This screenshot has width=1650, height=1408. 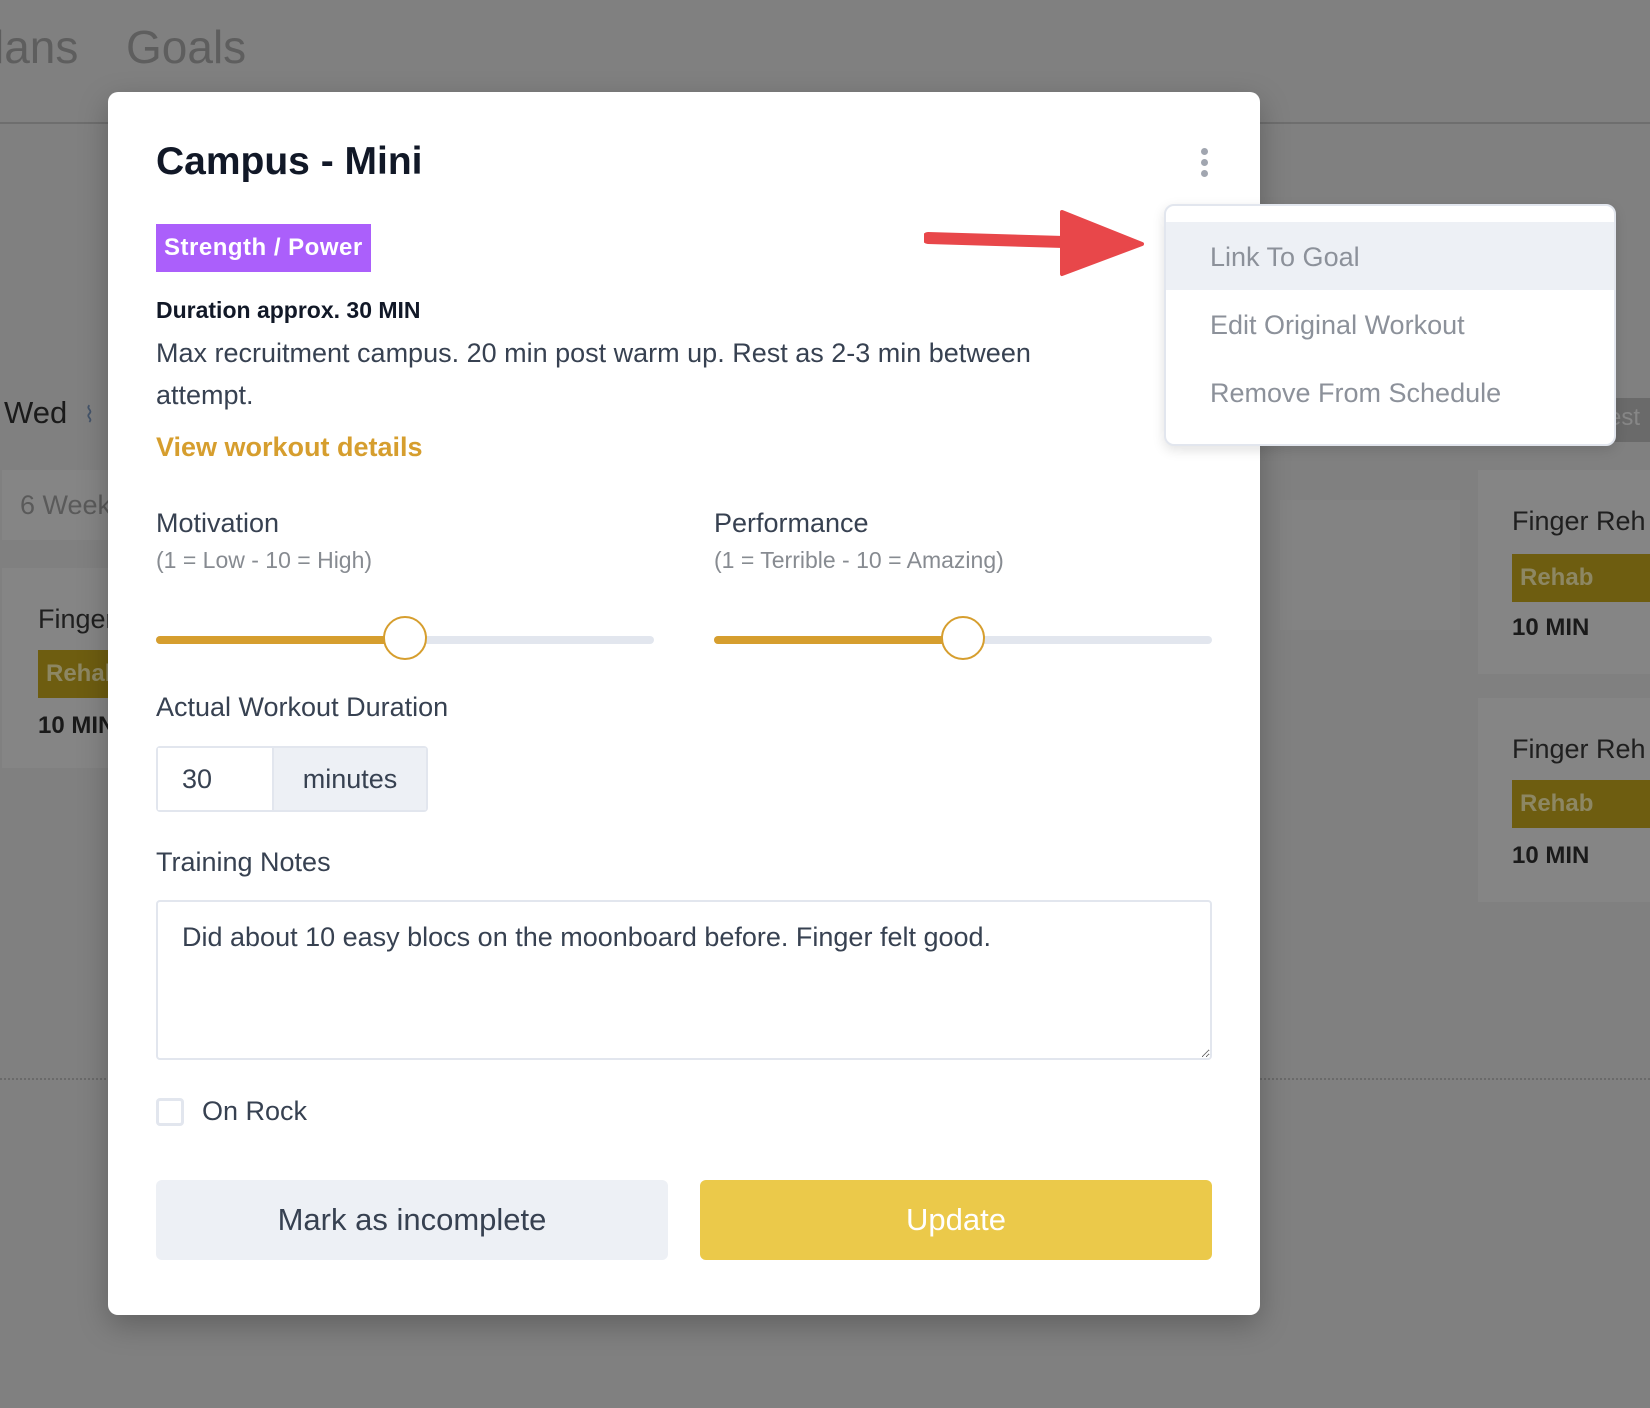 I want to click on annotation-arrow-icon, so click(x=1034, y=243).